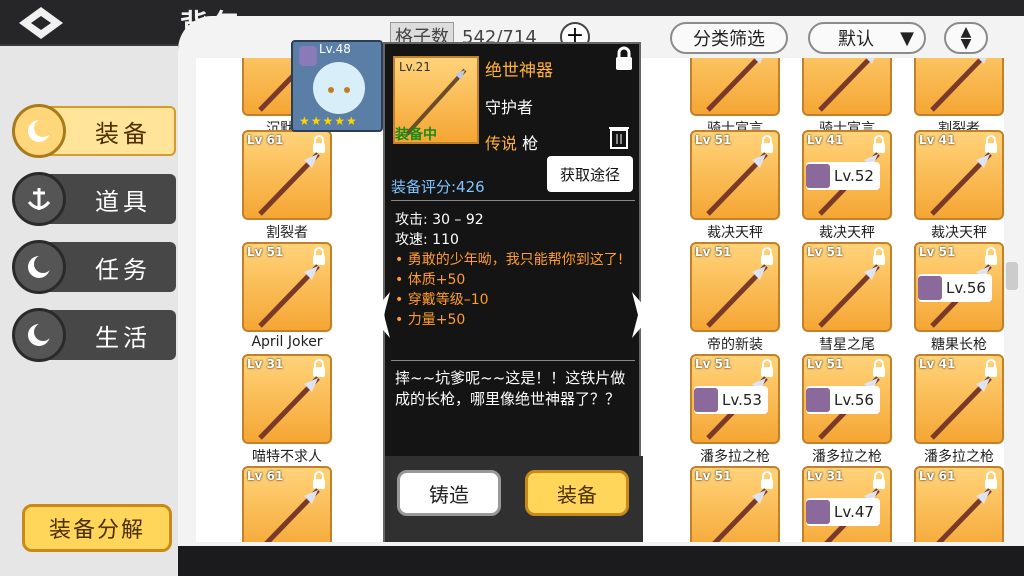  What do you see at coordinates (337, 86) in the screenshot?
I see `hero-portrait: Lv.48 ★★★★★` at bounding box center [337, 86].